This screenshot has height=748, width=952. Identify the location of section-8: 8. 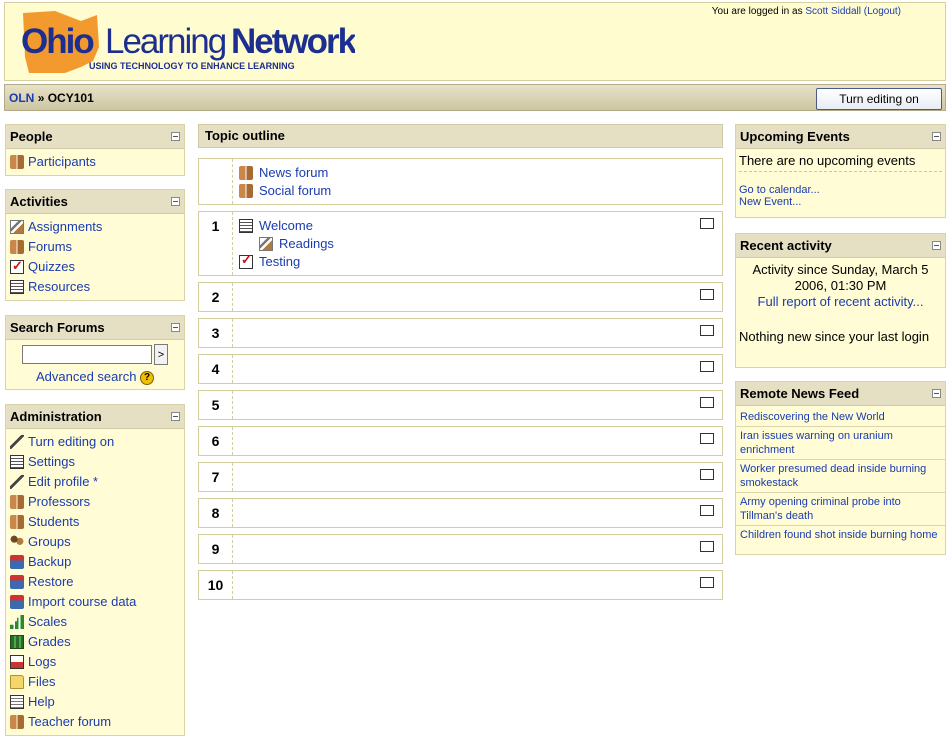
(460, 513).